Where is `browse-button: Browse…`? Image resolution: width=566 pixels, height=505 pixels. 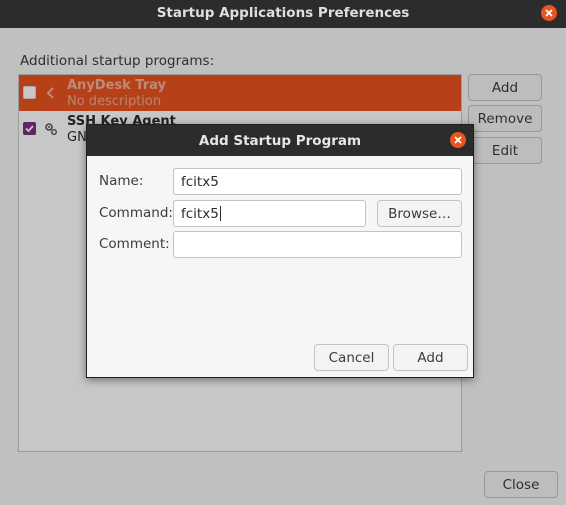
browse-button: Browse… is located at coordinates (419, 213).